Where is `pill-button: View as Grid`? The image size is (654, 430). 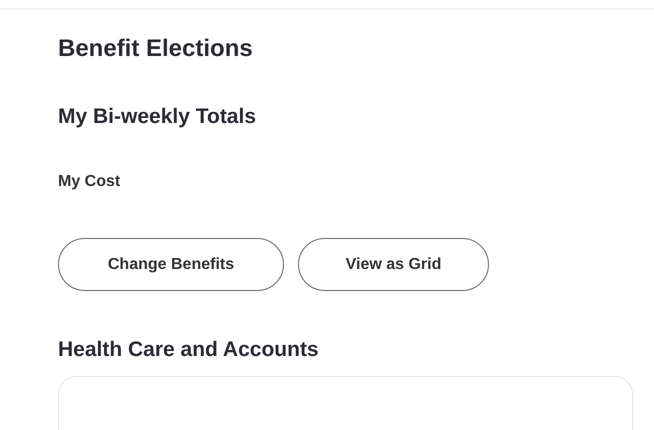
pill-button: View as Grid is located at coordinates (393, 264).